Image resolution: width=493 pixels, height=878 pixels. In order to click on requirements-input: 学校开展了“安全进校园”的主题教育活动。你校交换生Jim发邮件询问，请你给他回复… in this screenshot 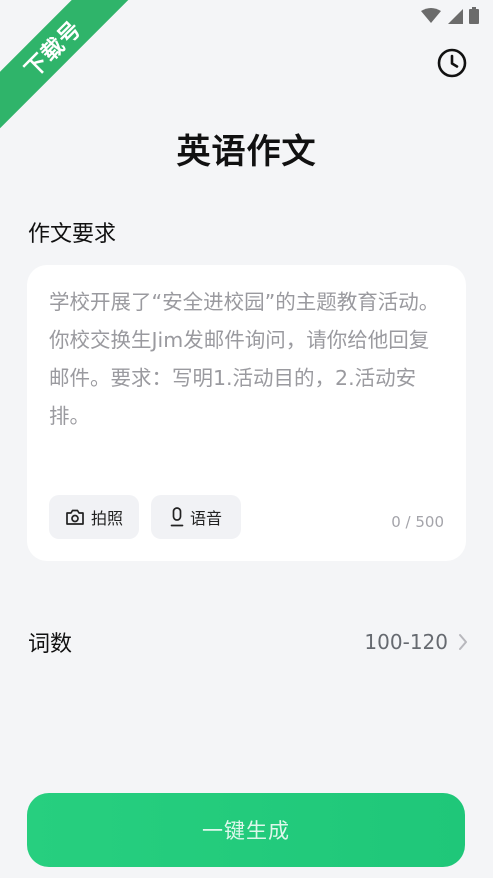, I will do `click(248, 359)`.